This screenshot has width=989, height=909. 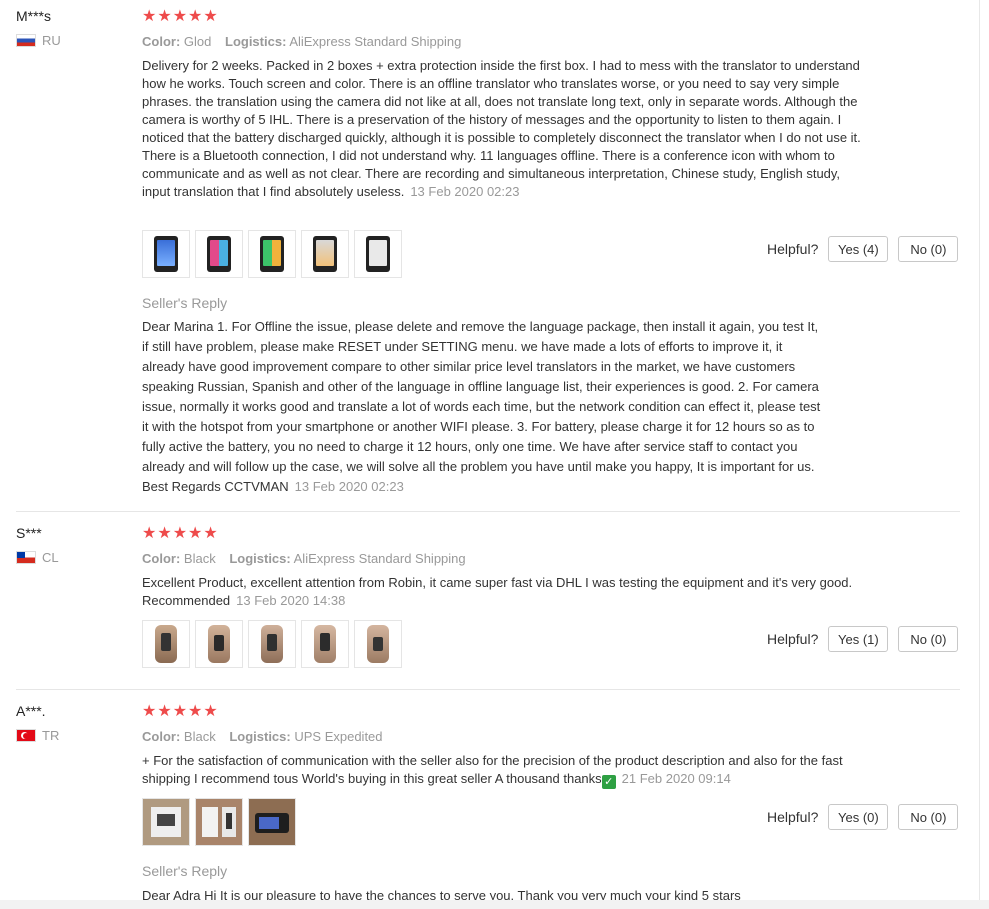 What do you see at coordinates (37, 557) in the screenshot?
I see `reviewer-country: CL` at bounding box center [37, 557].